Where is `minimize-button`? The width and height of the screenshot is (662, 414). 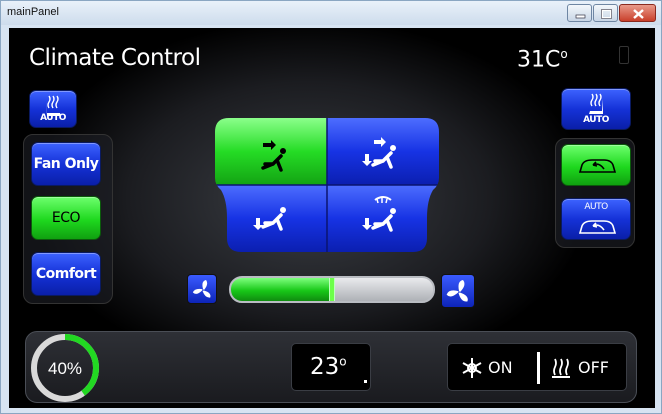
minimize-button is located at coordinates (579, 13).